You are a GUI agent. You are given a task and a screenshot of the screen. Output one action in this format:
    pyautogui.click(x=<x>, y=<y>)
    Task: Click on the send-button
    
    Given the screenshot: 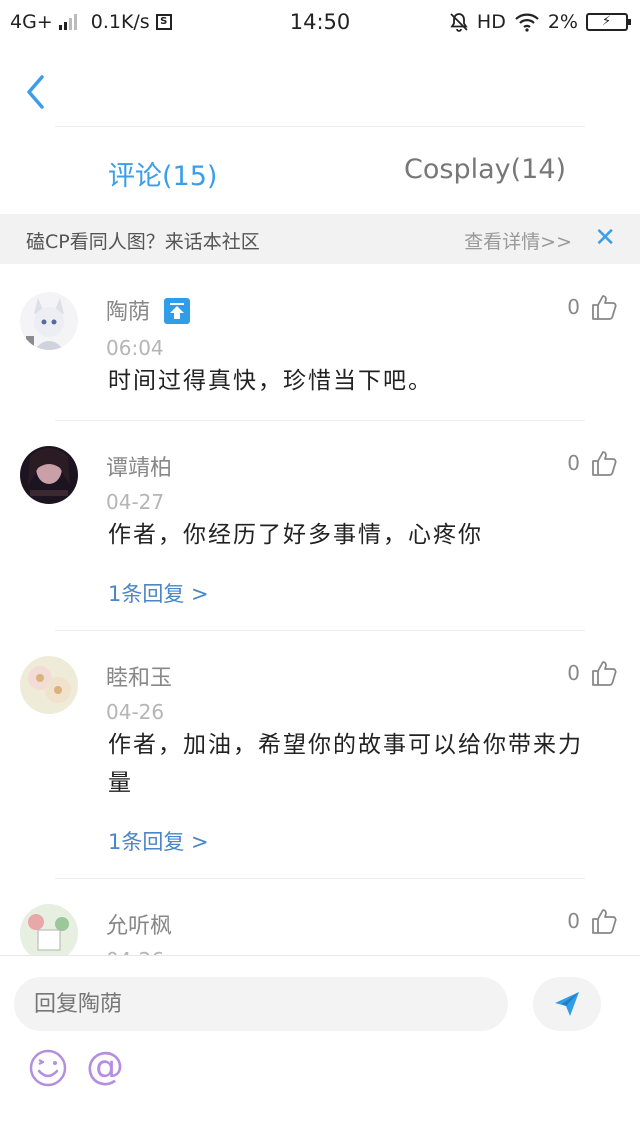 What is the action you would take?
    pyautogui.click(x=567, y=1004)
    